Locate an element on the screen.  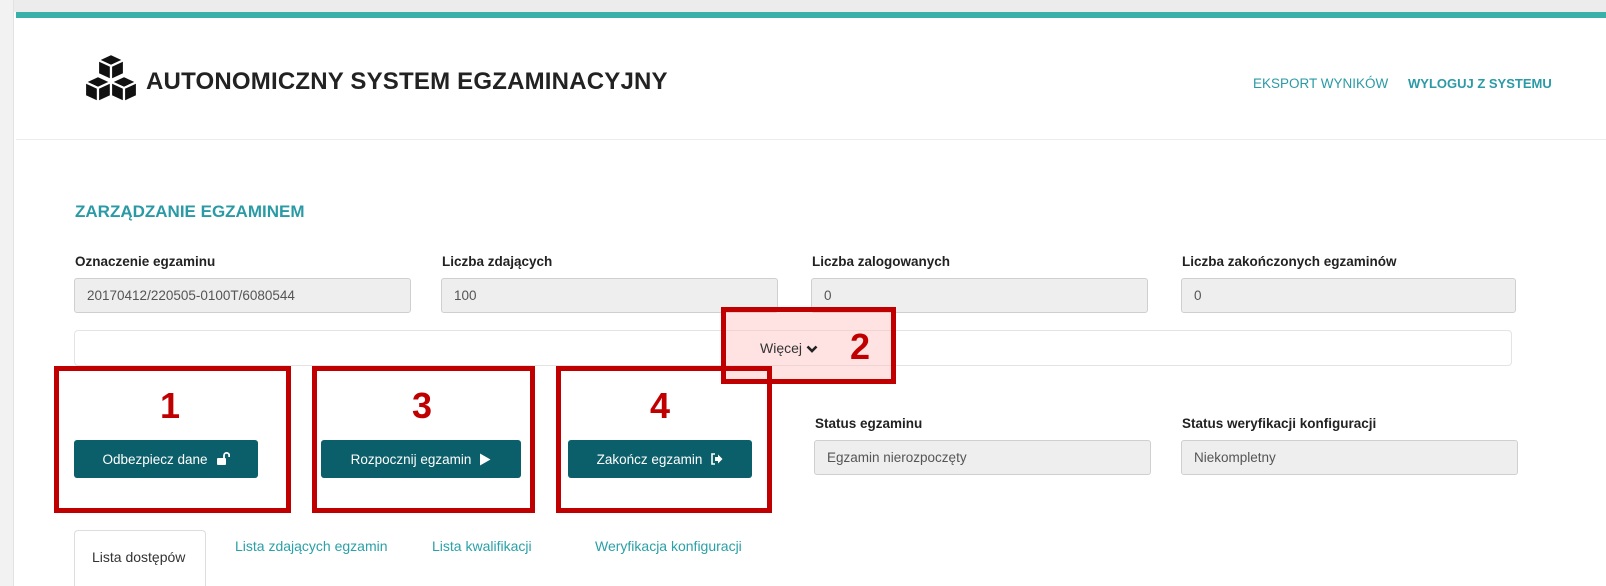
tab-qualifications-list: Lista kwalifikacji is located at coordinates (482, 546).